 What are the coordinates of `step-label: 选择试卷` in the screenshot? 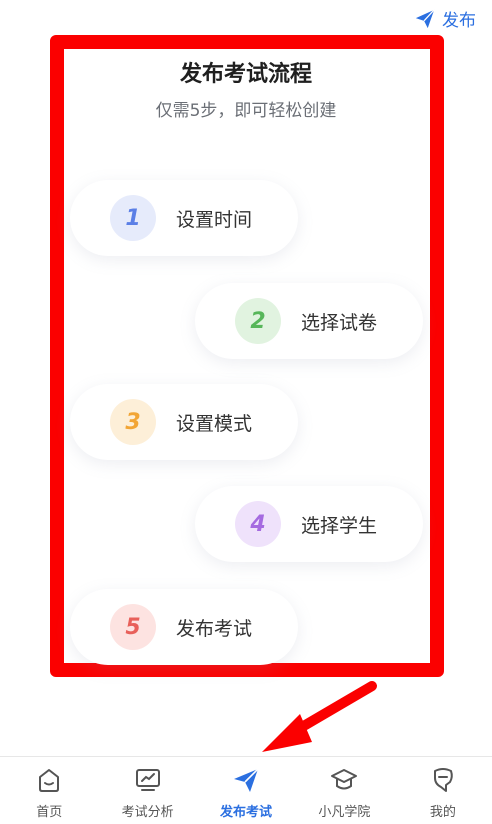 It's located at (339, 322).